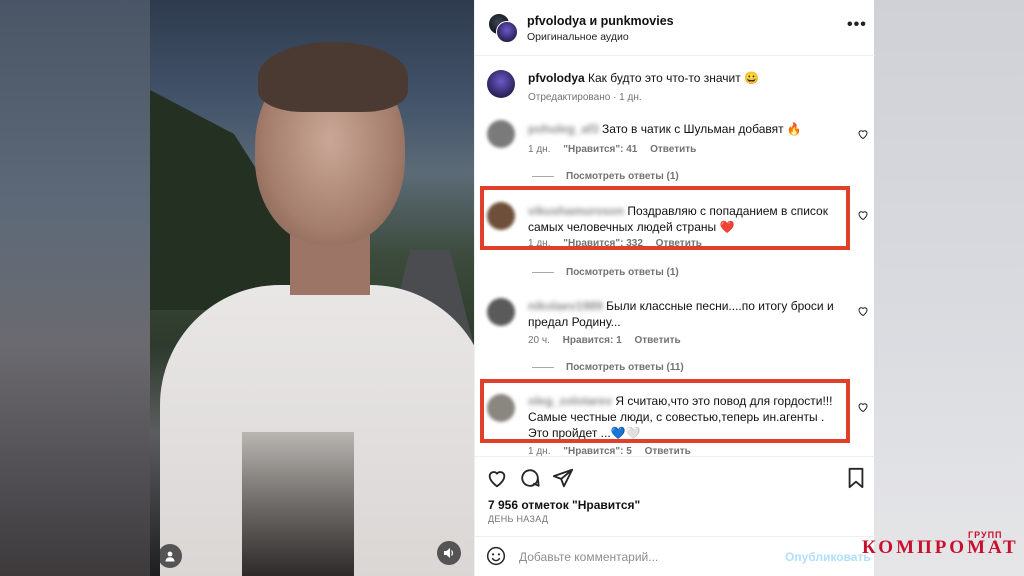  I want to click on publish-button: Опубликовать, so click(828, 557).